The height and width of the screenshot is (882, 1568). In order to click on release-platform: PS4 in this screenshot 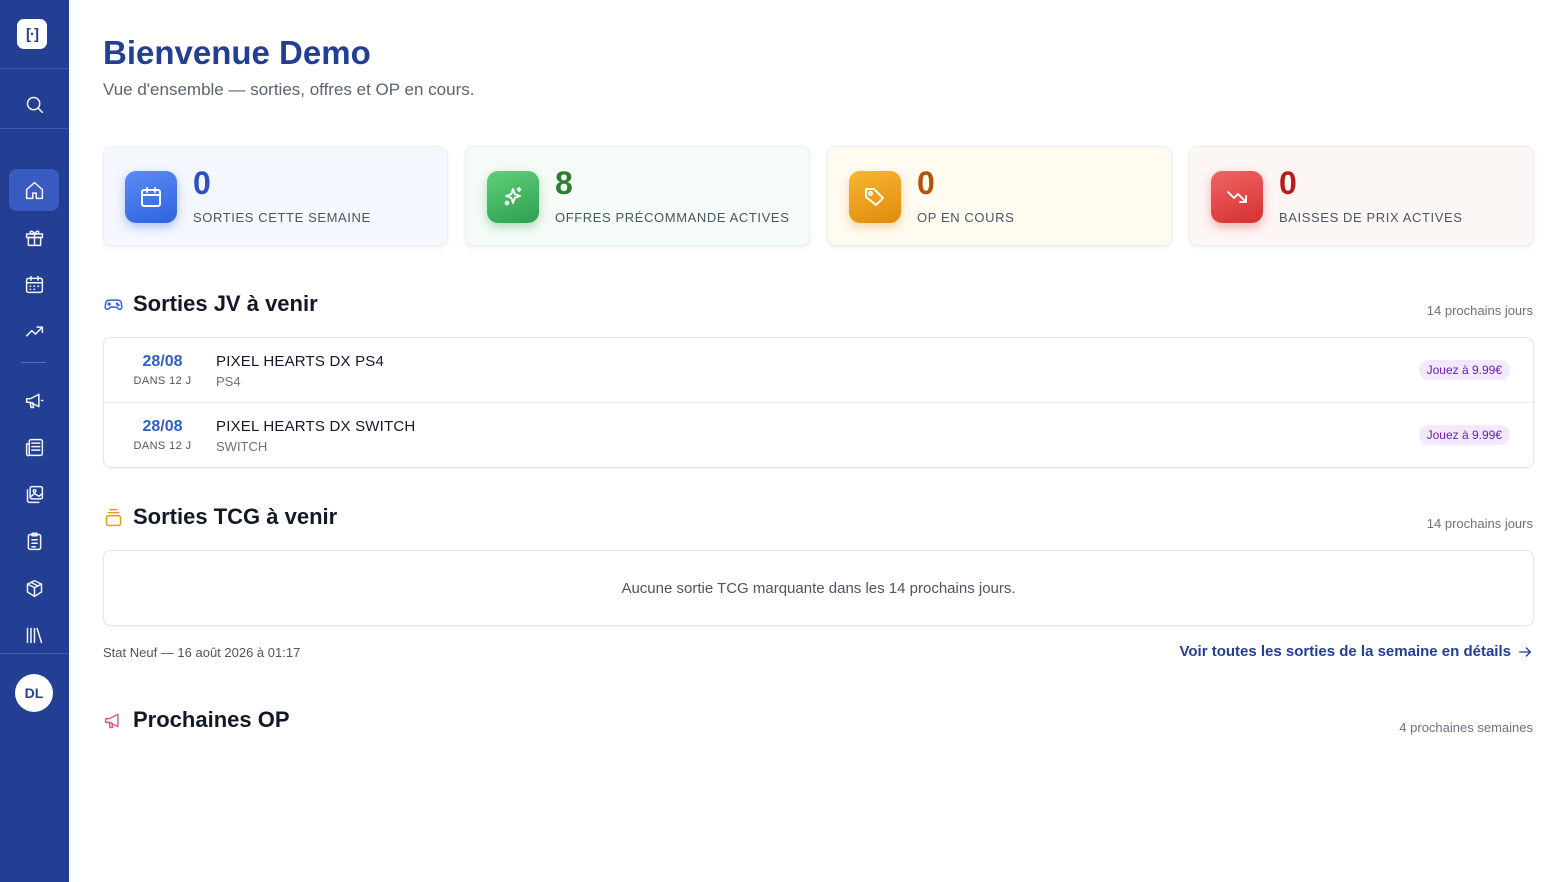, I will do `click(228, 381)`.